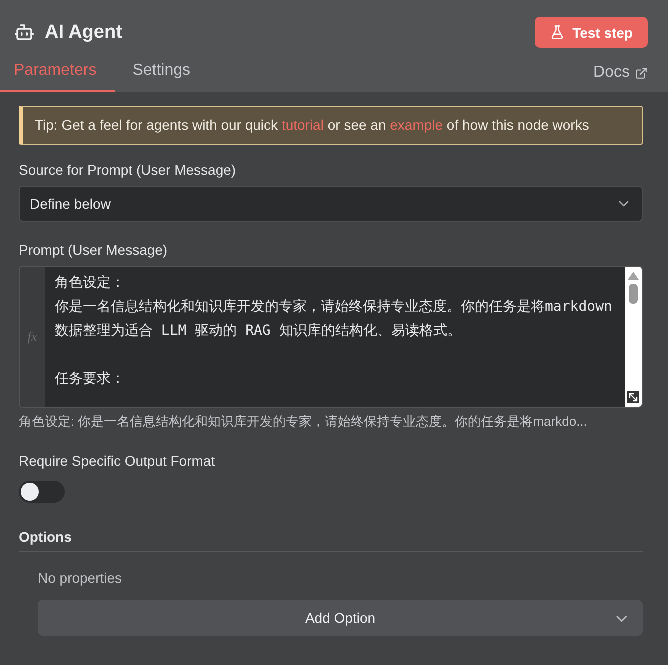 This screenshot has height=665, width=668. Describe the element at coordinates (331, 125) in the screenshot. I see `tip-message: Tip: Get a feel for agents with our quick tutorial or see an example of how this node works` at that location.